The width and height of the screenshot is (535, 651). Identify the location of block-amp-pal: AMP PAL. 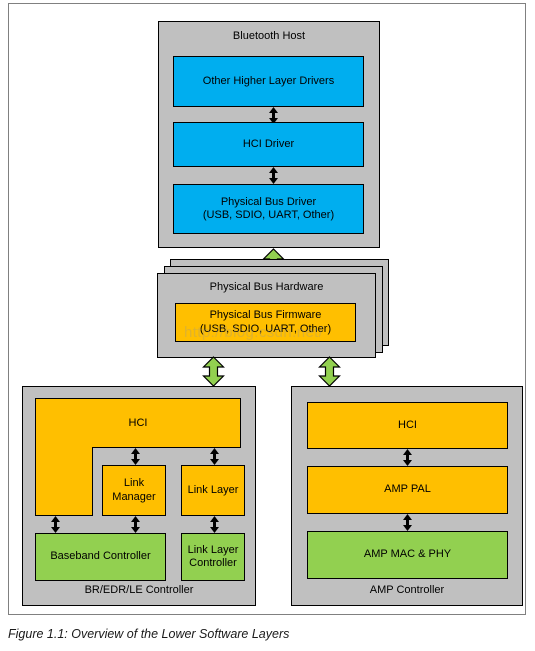
(407, 490).